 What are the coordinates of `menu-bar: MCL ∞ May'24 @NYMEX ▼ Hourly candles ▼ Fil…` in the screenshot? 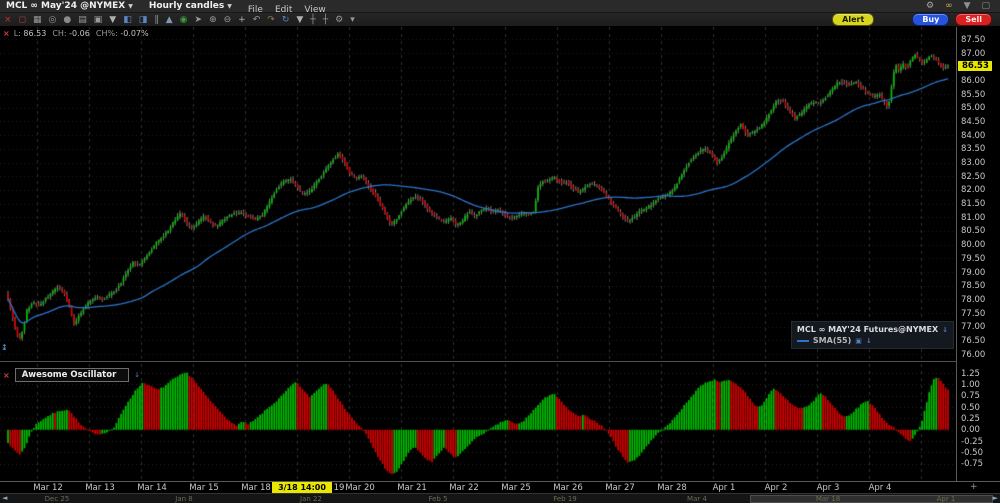 It's located at (500, 7).